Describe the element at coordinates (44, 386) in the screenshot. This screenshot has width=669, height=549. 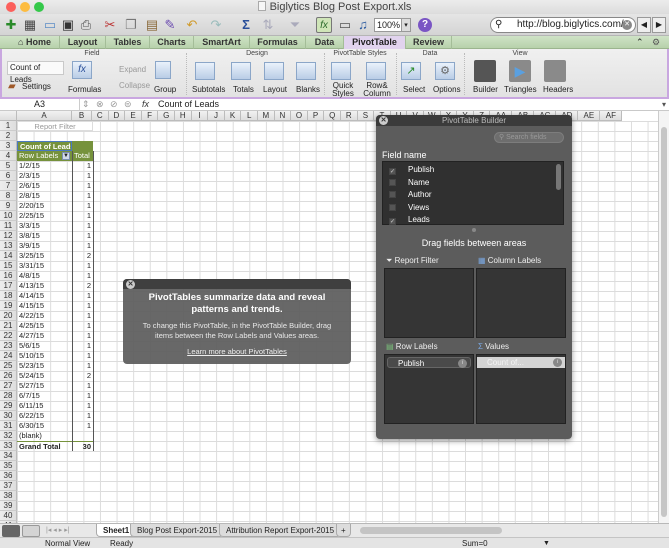
I see `pivot-row-label: 5/27/15` at that location.